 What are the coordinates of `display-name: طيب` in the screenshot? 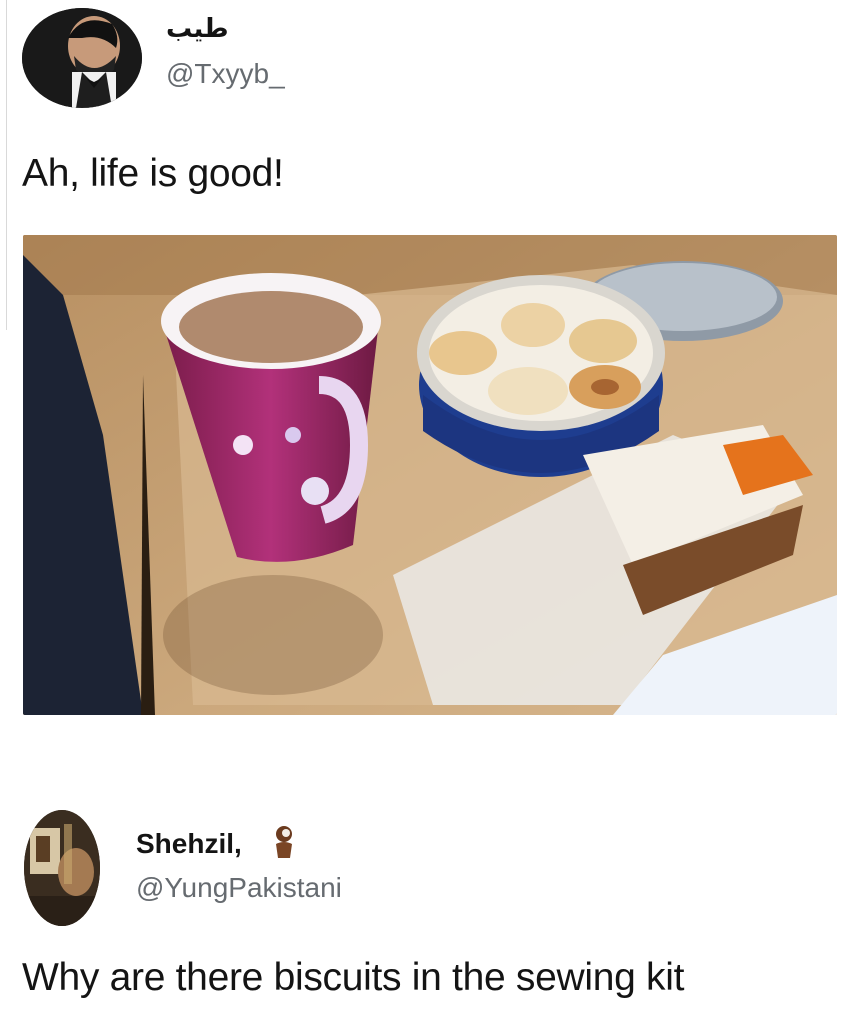 It's located at (197, 29).